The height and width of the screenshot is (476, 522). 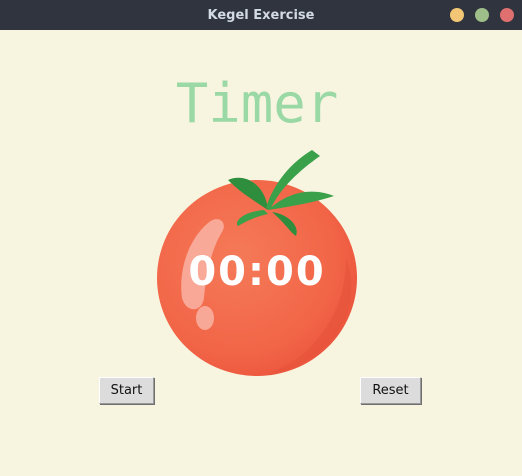 I want to click on title-bar: Kegel Exercise, so click(x=261, y=15).